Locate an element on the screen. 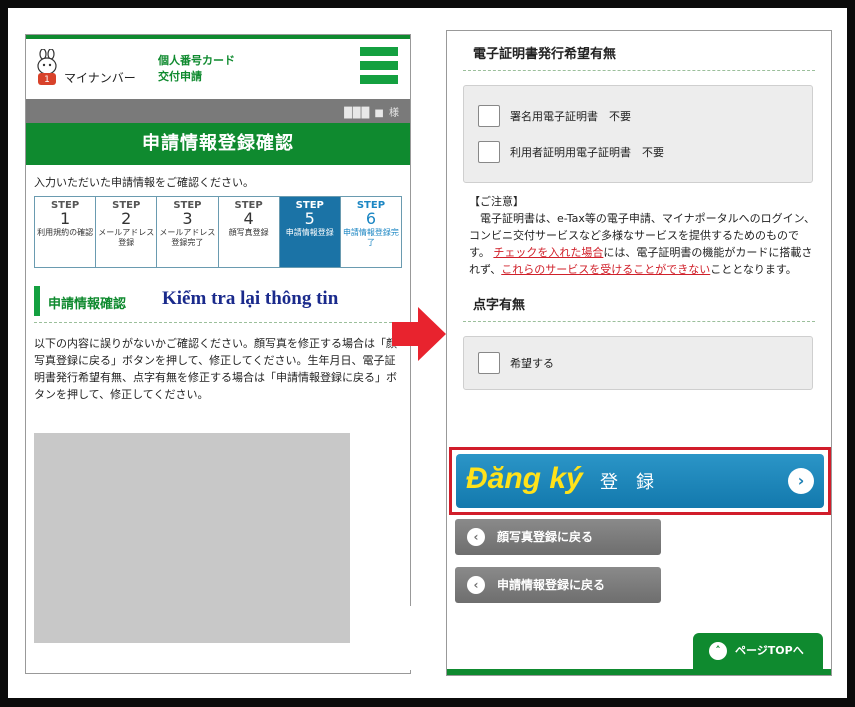  section-accent-bar is located at coordinates (37, 301).